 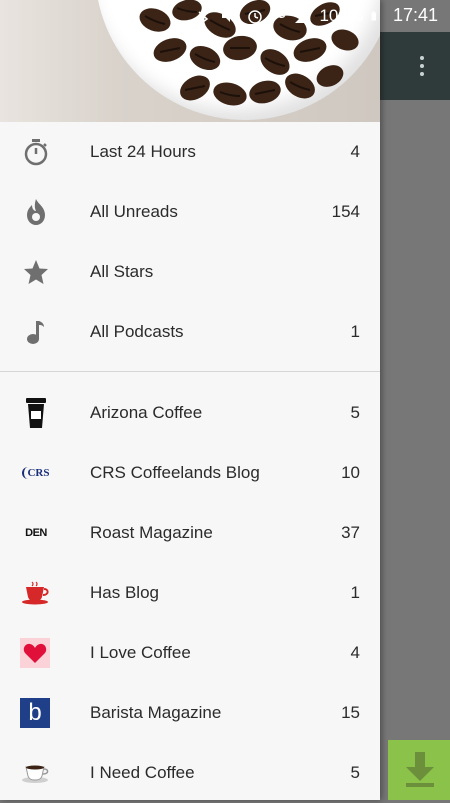 What do you see at coordinates (373, 15) in the screenshot?
I see `battery-icon` at bounding box center [373, 15].